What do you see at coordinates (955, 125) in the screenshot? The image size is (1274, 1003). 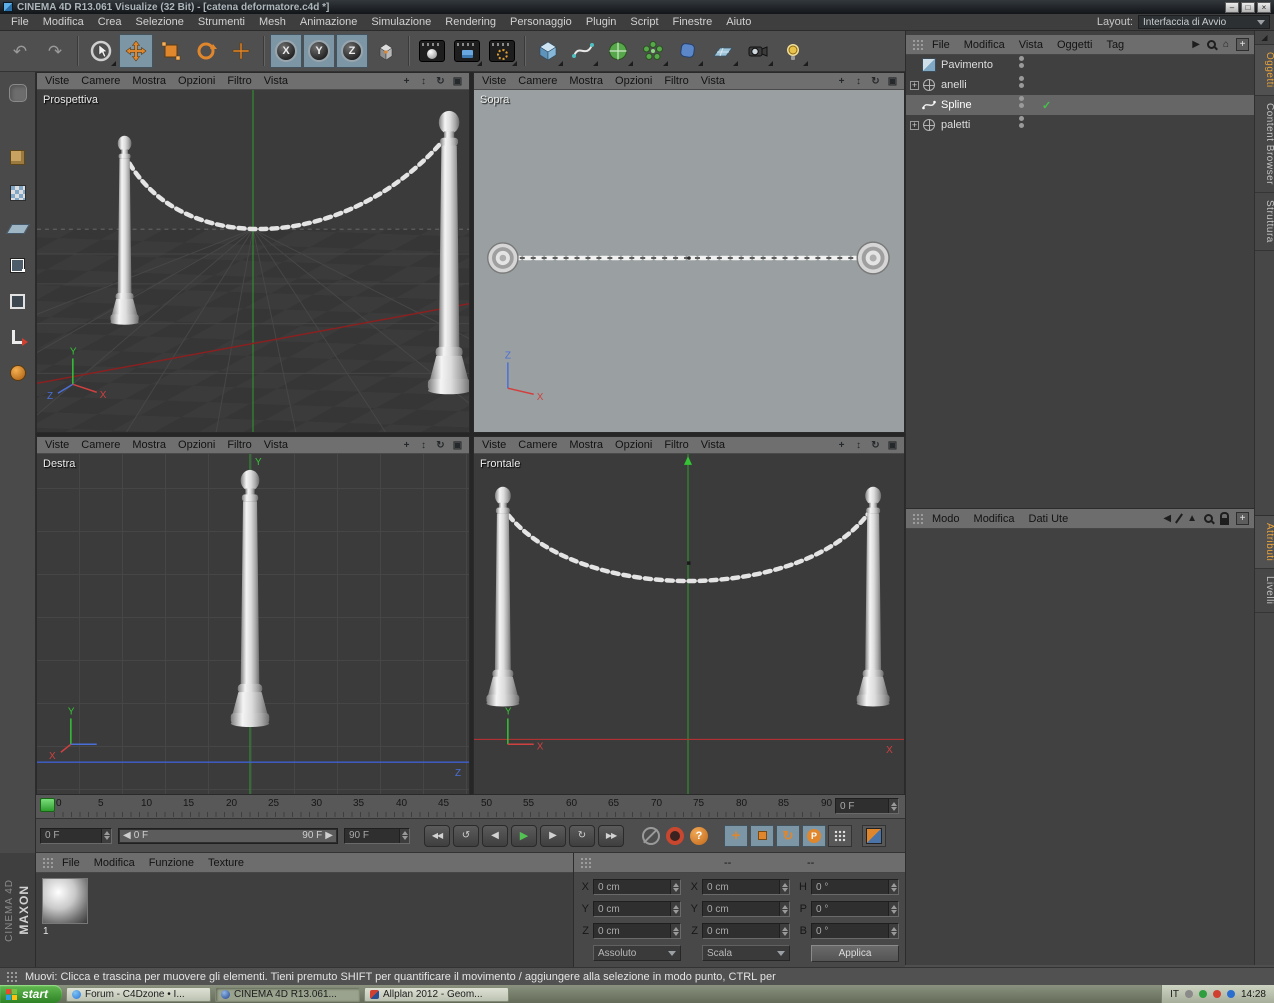 I see `object-name: paletti` at bounding box center [955, 125].